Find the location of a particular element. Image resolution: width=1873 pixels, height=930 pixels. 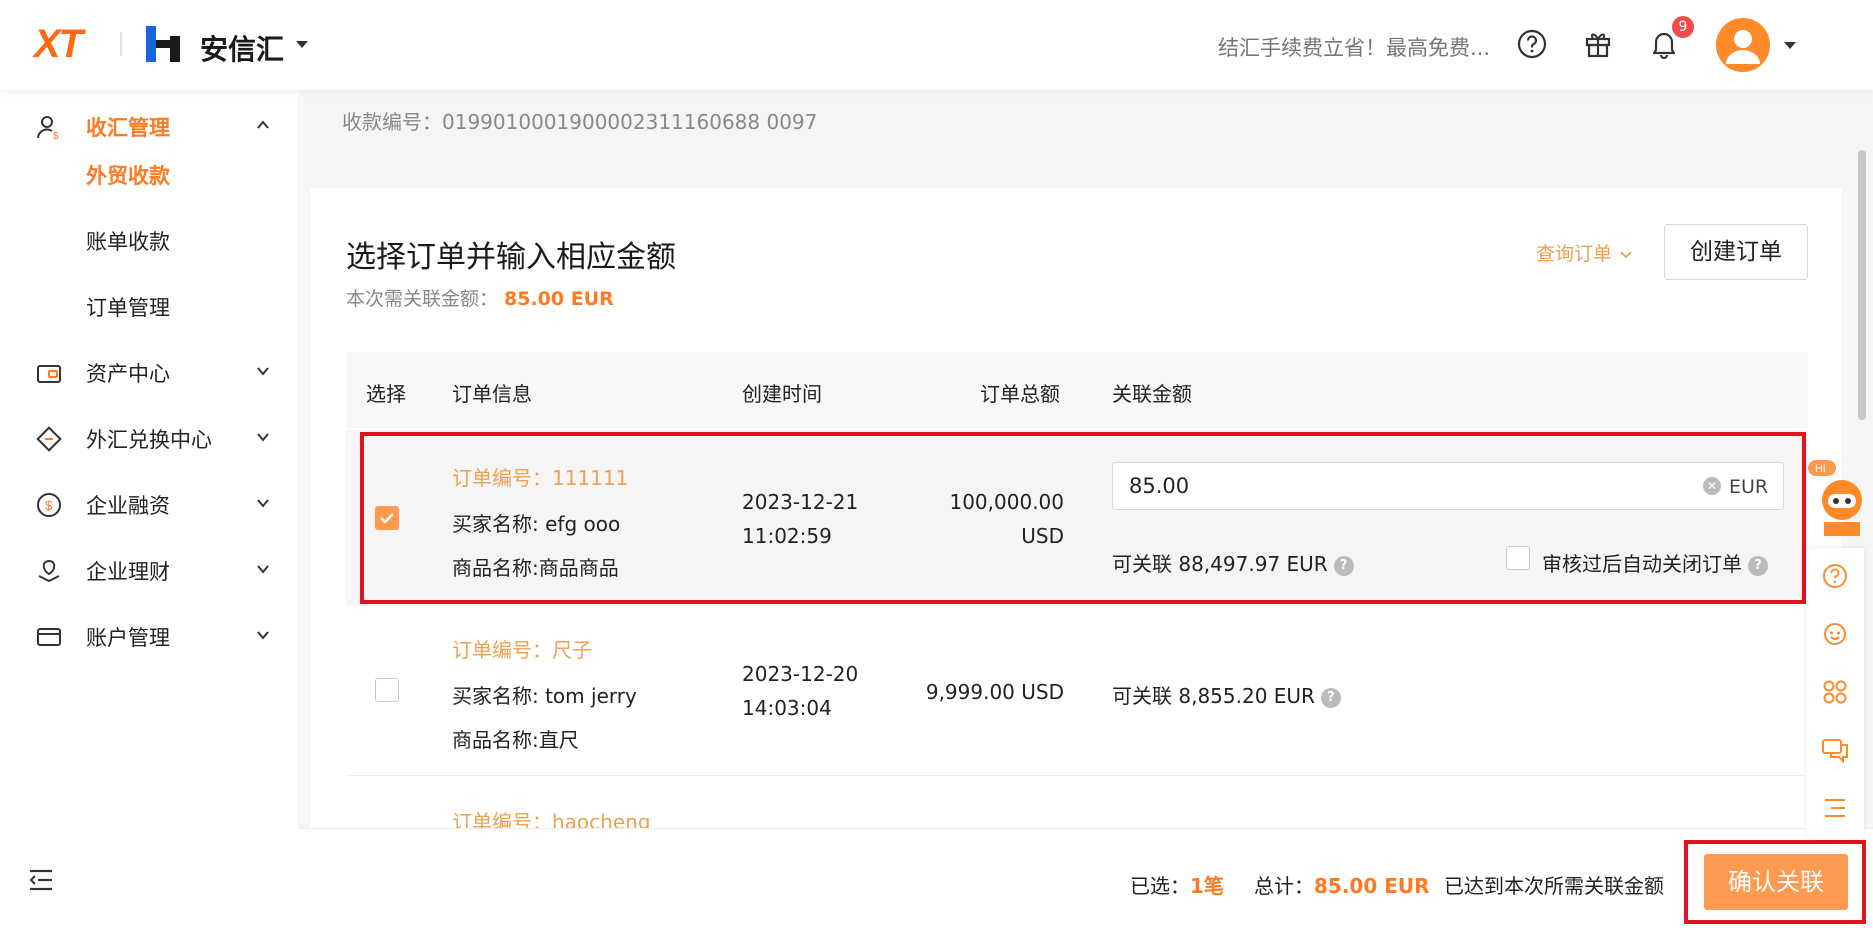

table-header is located at coordinates (1077, 390).